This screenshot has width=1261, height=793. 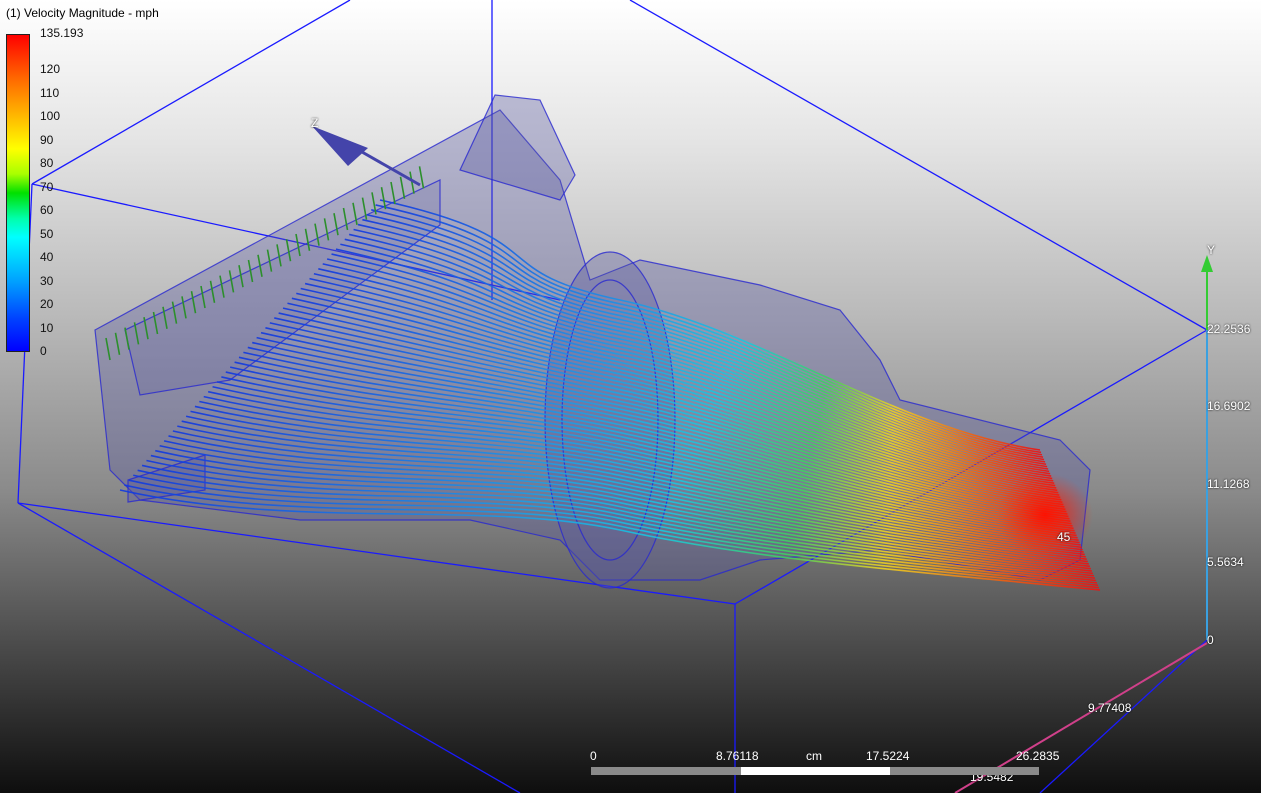 I want to click on y-tick-3: 5.5634, so click(x=1225, y=562).